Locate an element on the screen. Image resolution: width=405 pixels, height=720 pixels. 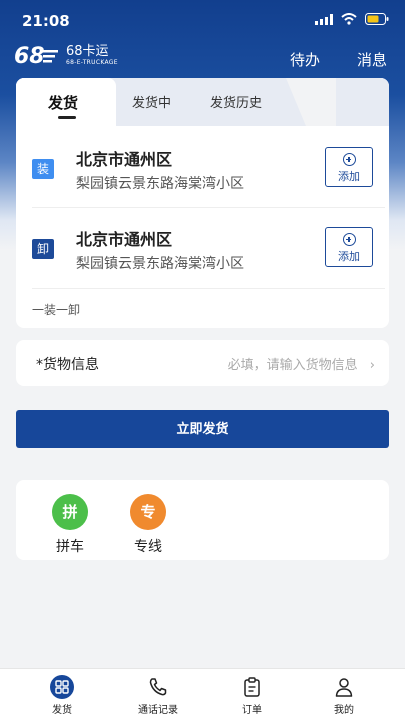
carpool-icon: 拼 is located at coordinates (70, 512).